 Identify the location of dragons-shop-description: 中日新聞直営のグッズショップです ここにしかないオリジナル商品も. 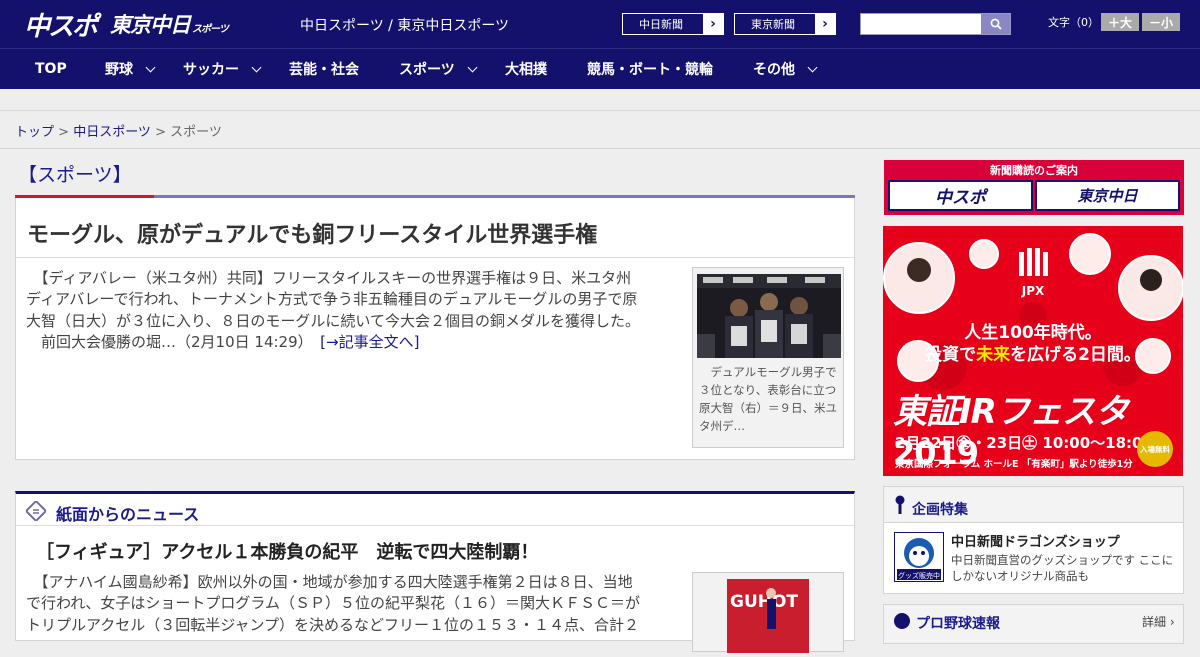
(1062, 568).